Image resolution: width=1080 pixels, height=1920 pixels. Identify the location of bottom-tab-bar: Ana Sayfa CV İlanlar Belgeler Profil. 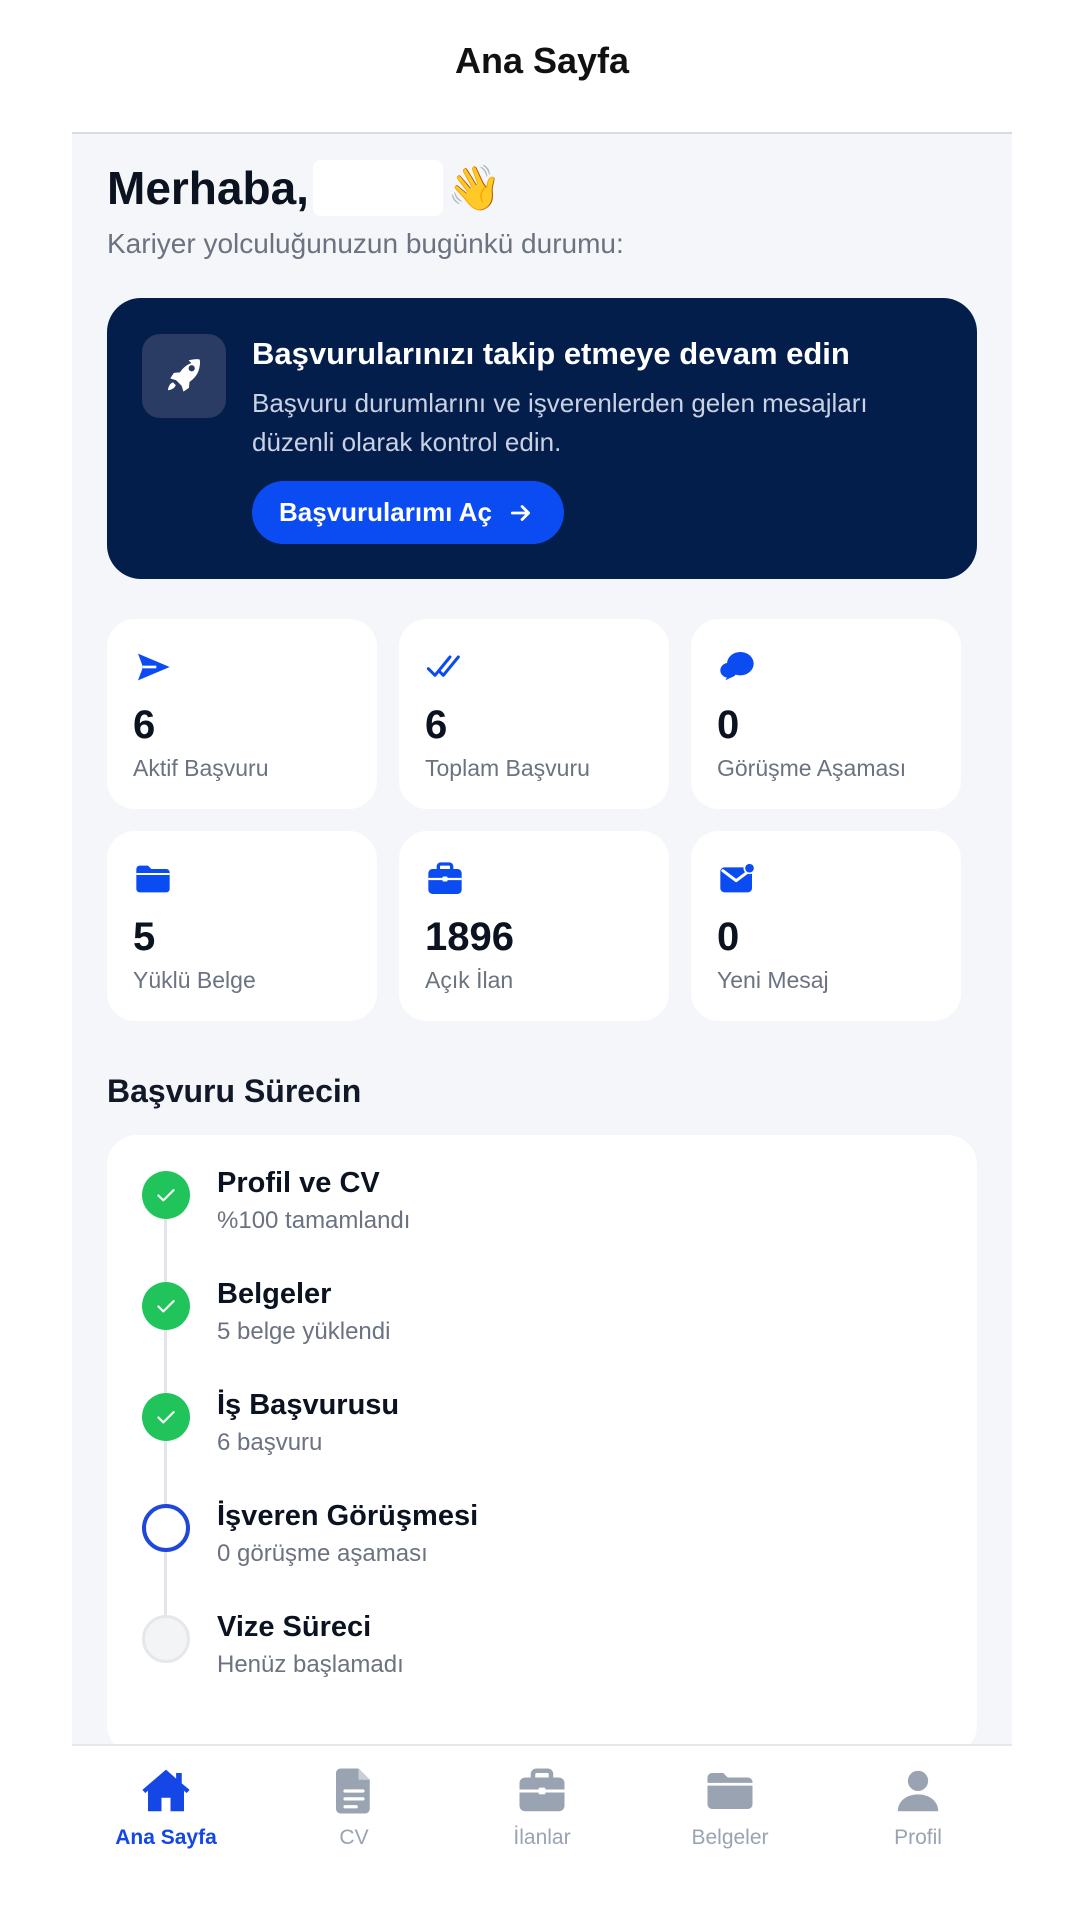
(542, 1832).